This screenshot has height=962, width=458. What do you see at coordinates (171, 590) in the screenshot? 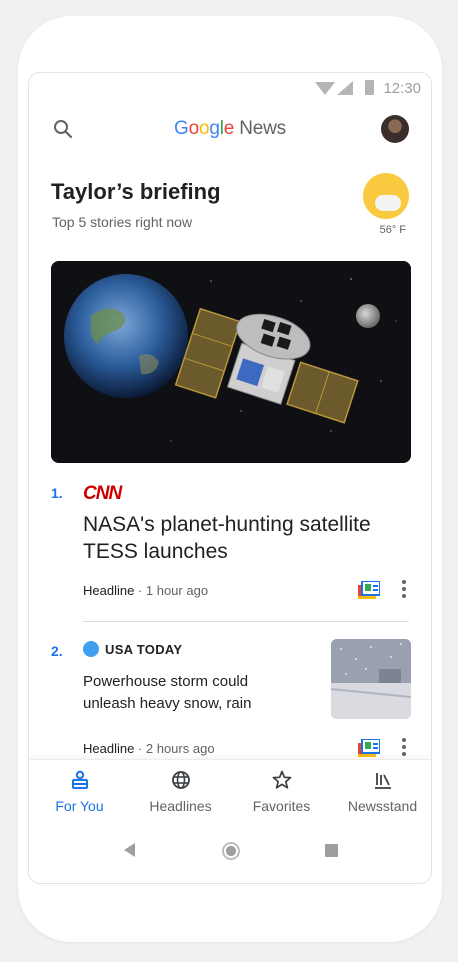
I see `story-time: · 1 hour ago` at bounding box center [171, 590].